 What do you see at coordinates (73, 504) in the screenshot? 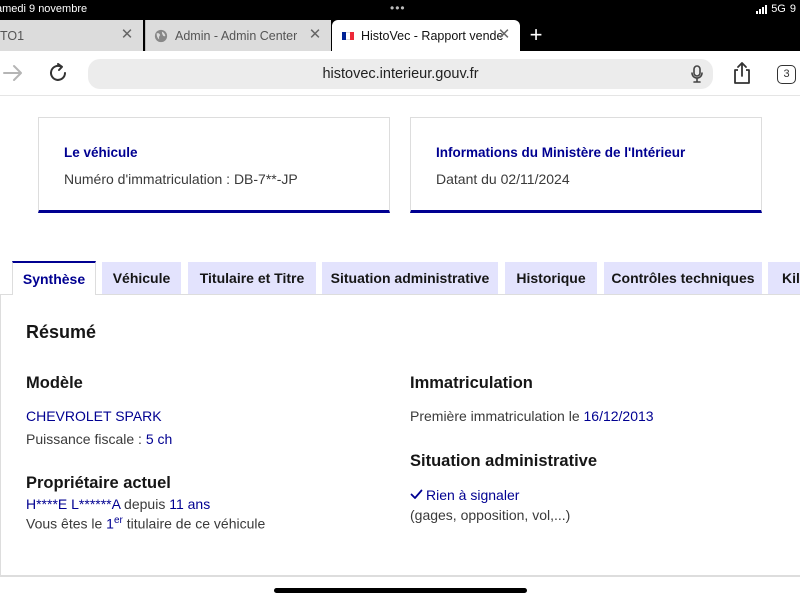
I see `owner-name: H****E L******A` at bounding box center [73, 504].